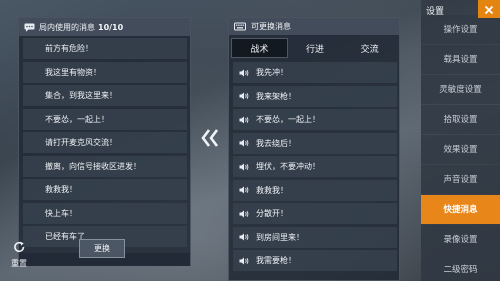  Describe the element at coordinates (315, 143) in the screenshot. I see `replaceable-message-item: 我去绕后！` at that location.